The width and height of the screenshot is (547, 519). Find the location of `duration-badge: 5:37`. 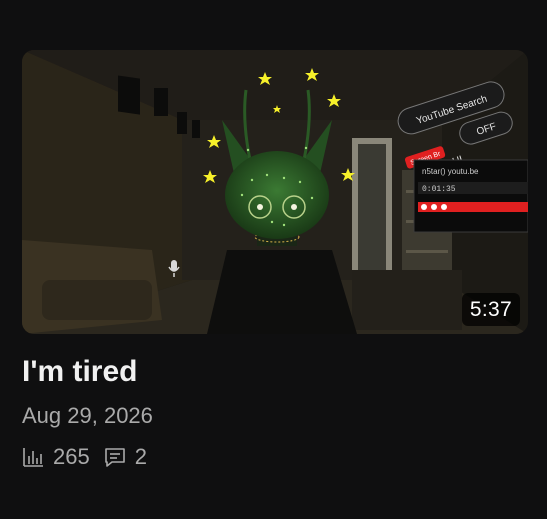

duration-badge: 5:37 is located at coordinates (490, 309).